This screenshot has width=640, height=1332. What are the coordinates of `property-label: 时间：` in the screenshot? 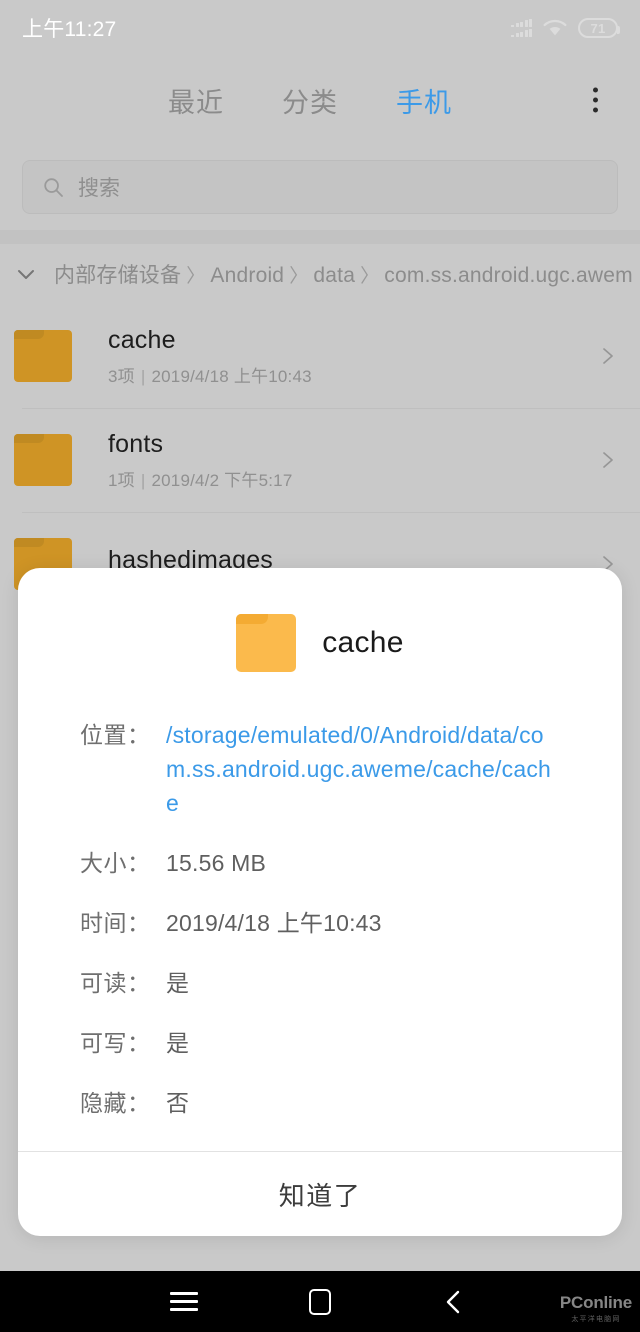 It's located at (115, 923).